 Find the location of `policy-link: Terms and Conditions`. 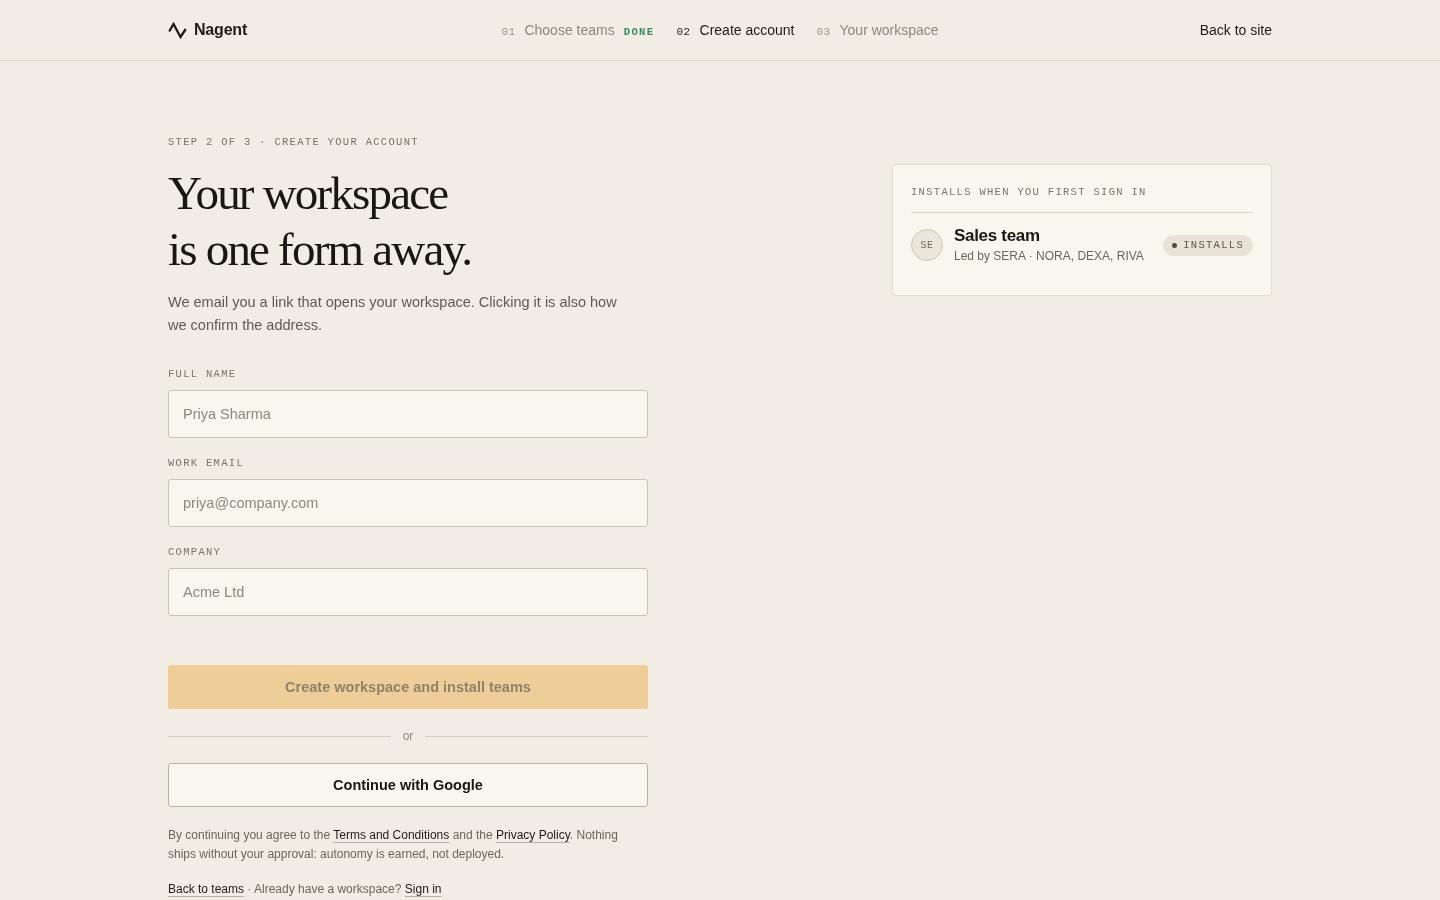

policy-link: Terms and Conditions is located at coordinates (391, 835).